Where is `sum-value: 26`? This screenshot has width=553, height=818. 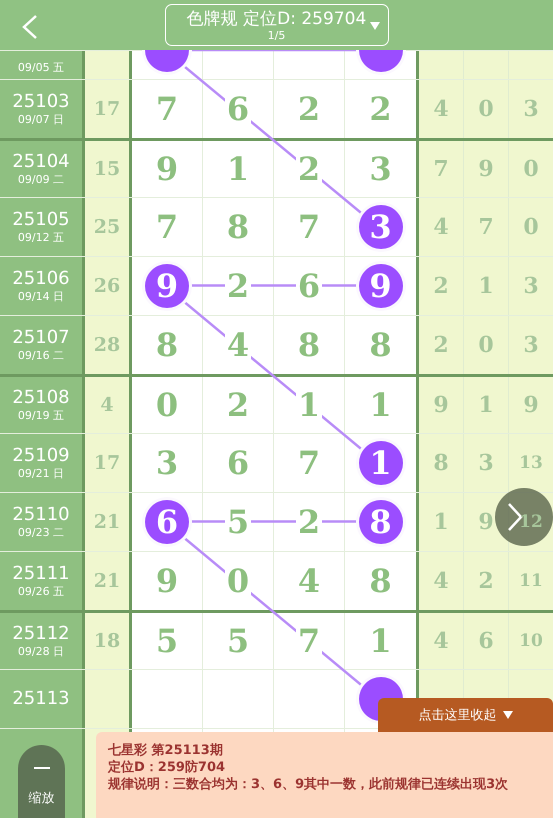
sum-value: 26 is located at coordinates (107, 286).